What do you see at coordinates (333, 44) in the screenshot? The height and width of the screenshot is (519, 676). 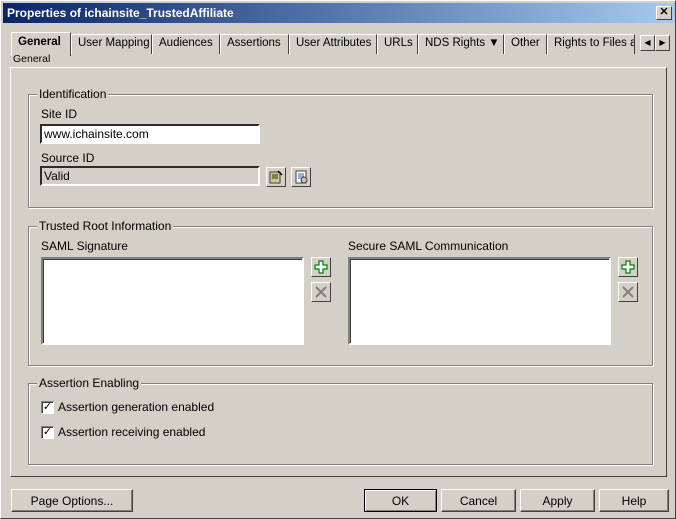 I see `tab-user-attributes: User Attributes` at bounding box center [333, 44].